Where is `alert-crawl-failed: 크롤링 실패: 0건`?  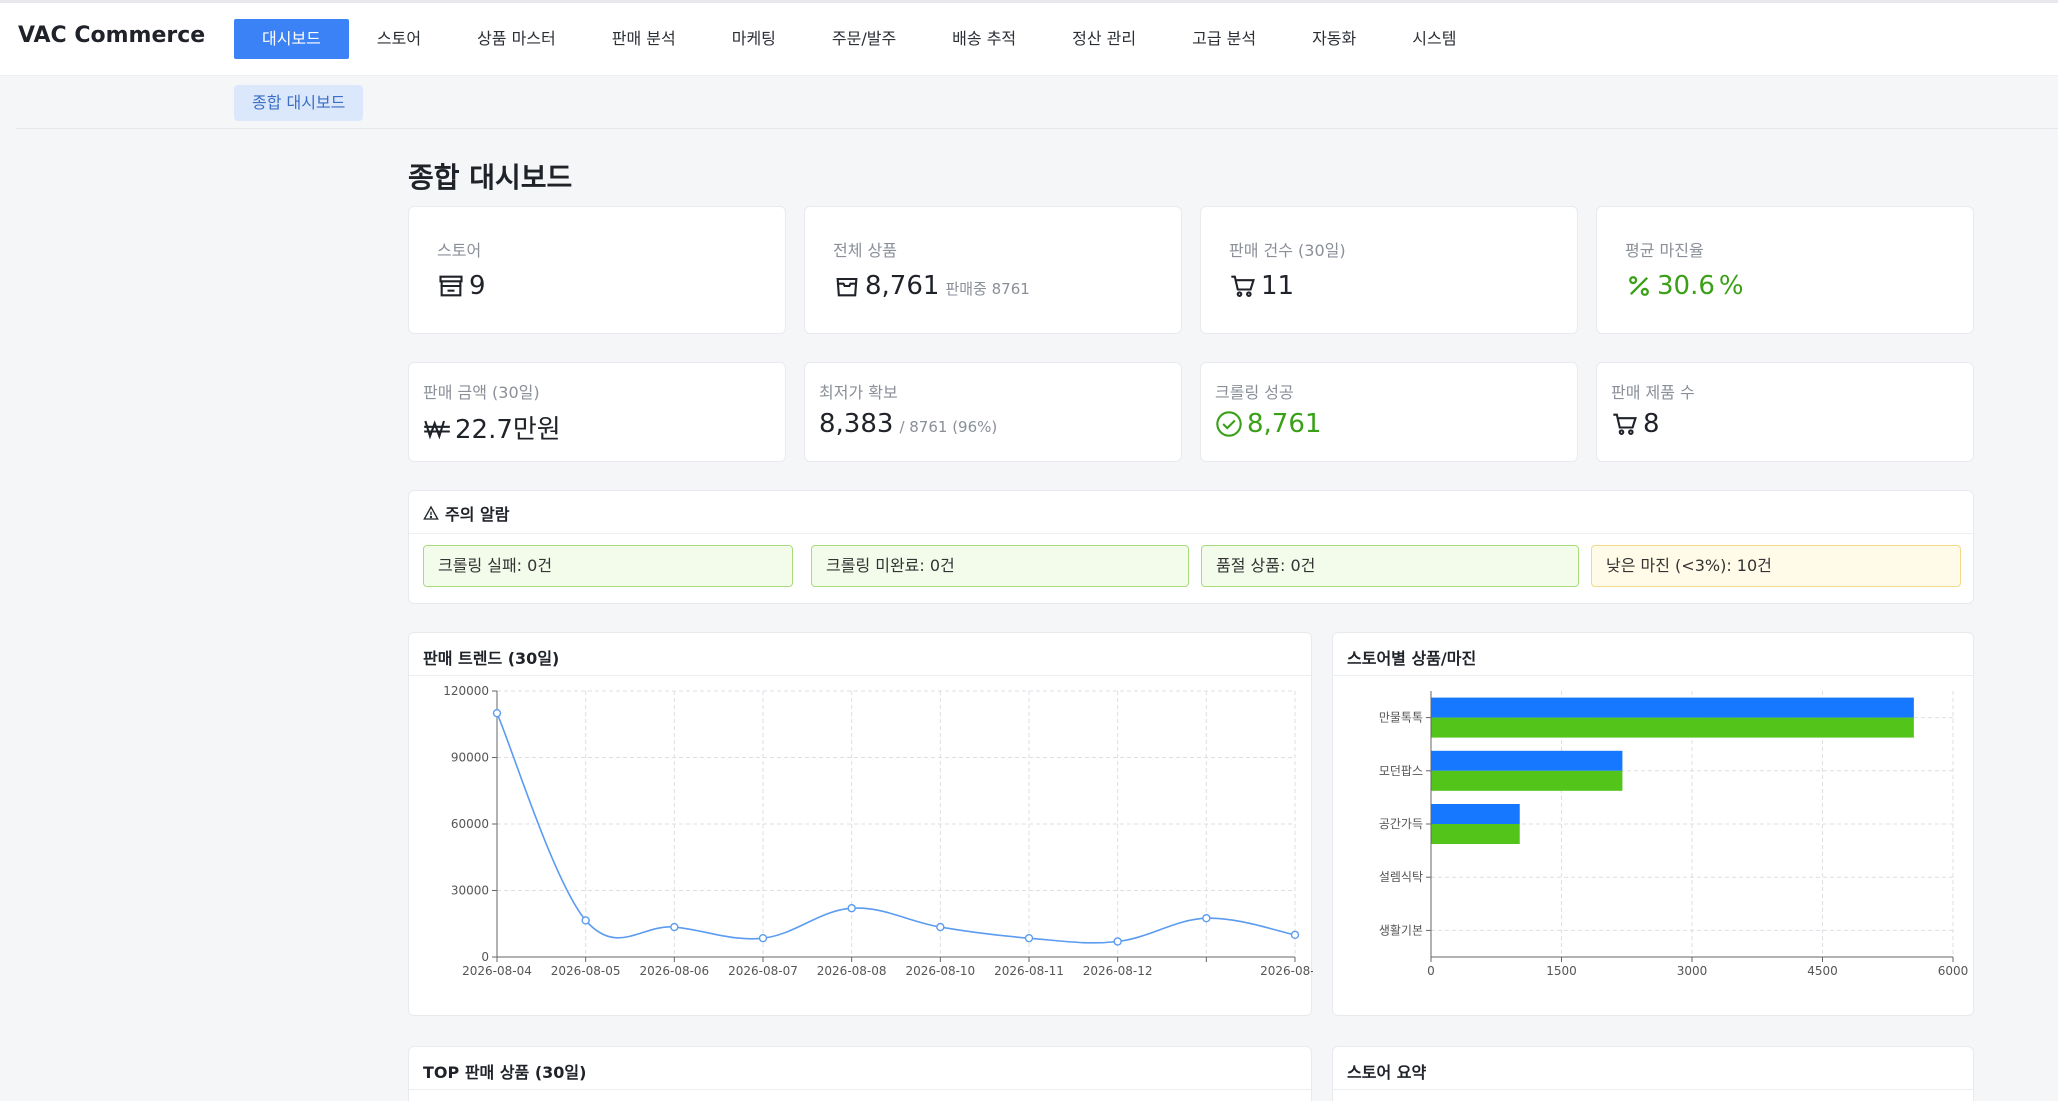 alert-crawl-failed: 크롤링 실패: 0건 is located at coordinates (608, 566).